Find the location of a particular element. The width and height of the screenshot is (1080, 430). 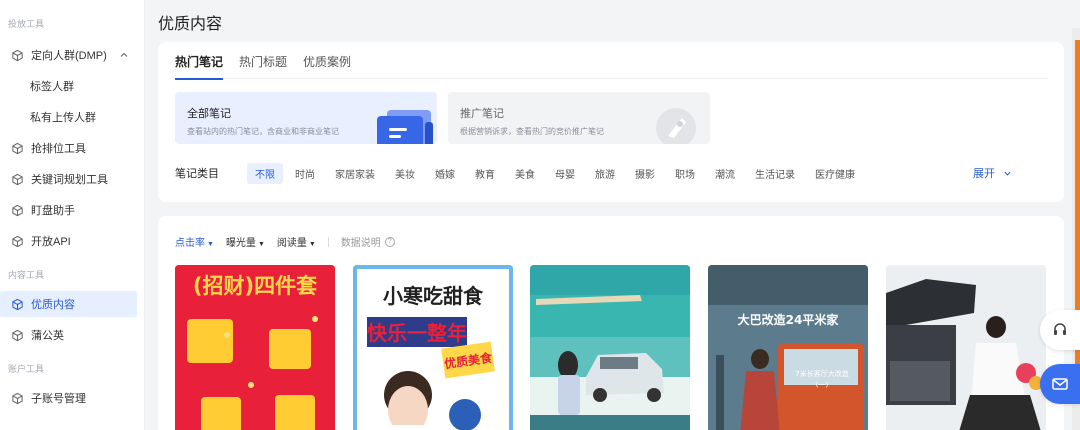

type-card-promo-notes: 推广笔记 根据营销诉求，查看热门的竞价推广笔记 is located at coordinates (579, 118).